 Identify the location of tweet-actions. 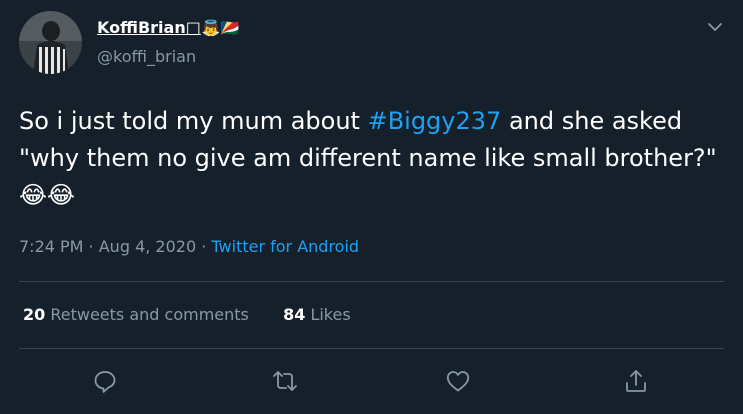
(371, 382).